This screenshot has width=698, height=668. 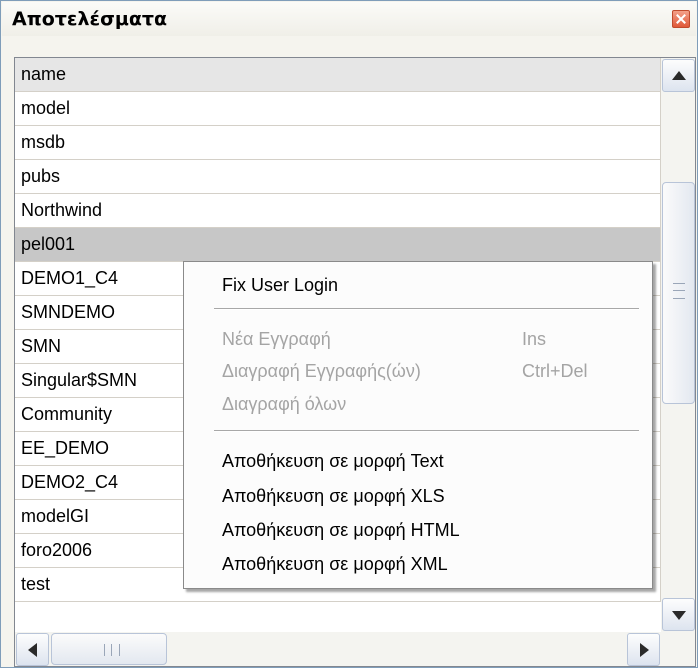 What do you see at coordinates (341, 530) in the screenshot?
I see `menu-item-label: Αποθήκευση σε μορφή HTML` at bounding box center [341, 530].